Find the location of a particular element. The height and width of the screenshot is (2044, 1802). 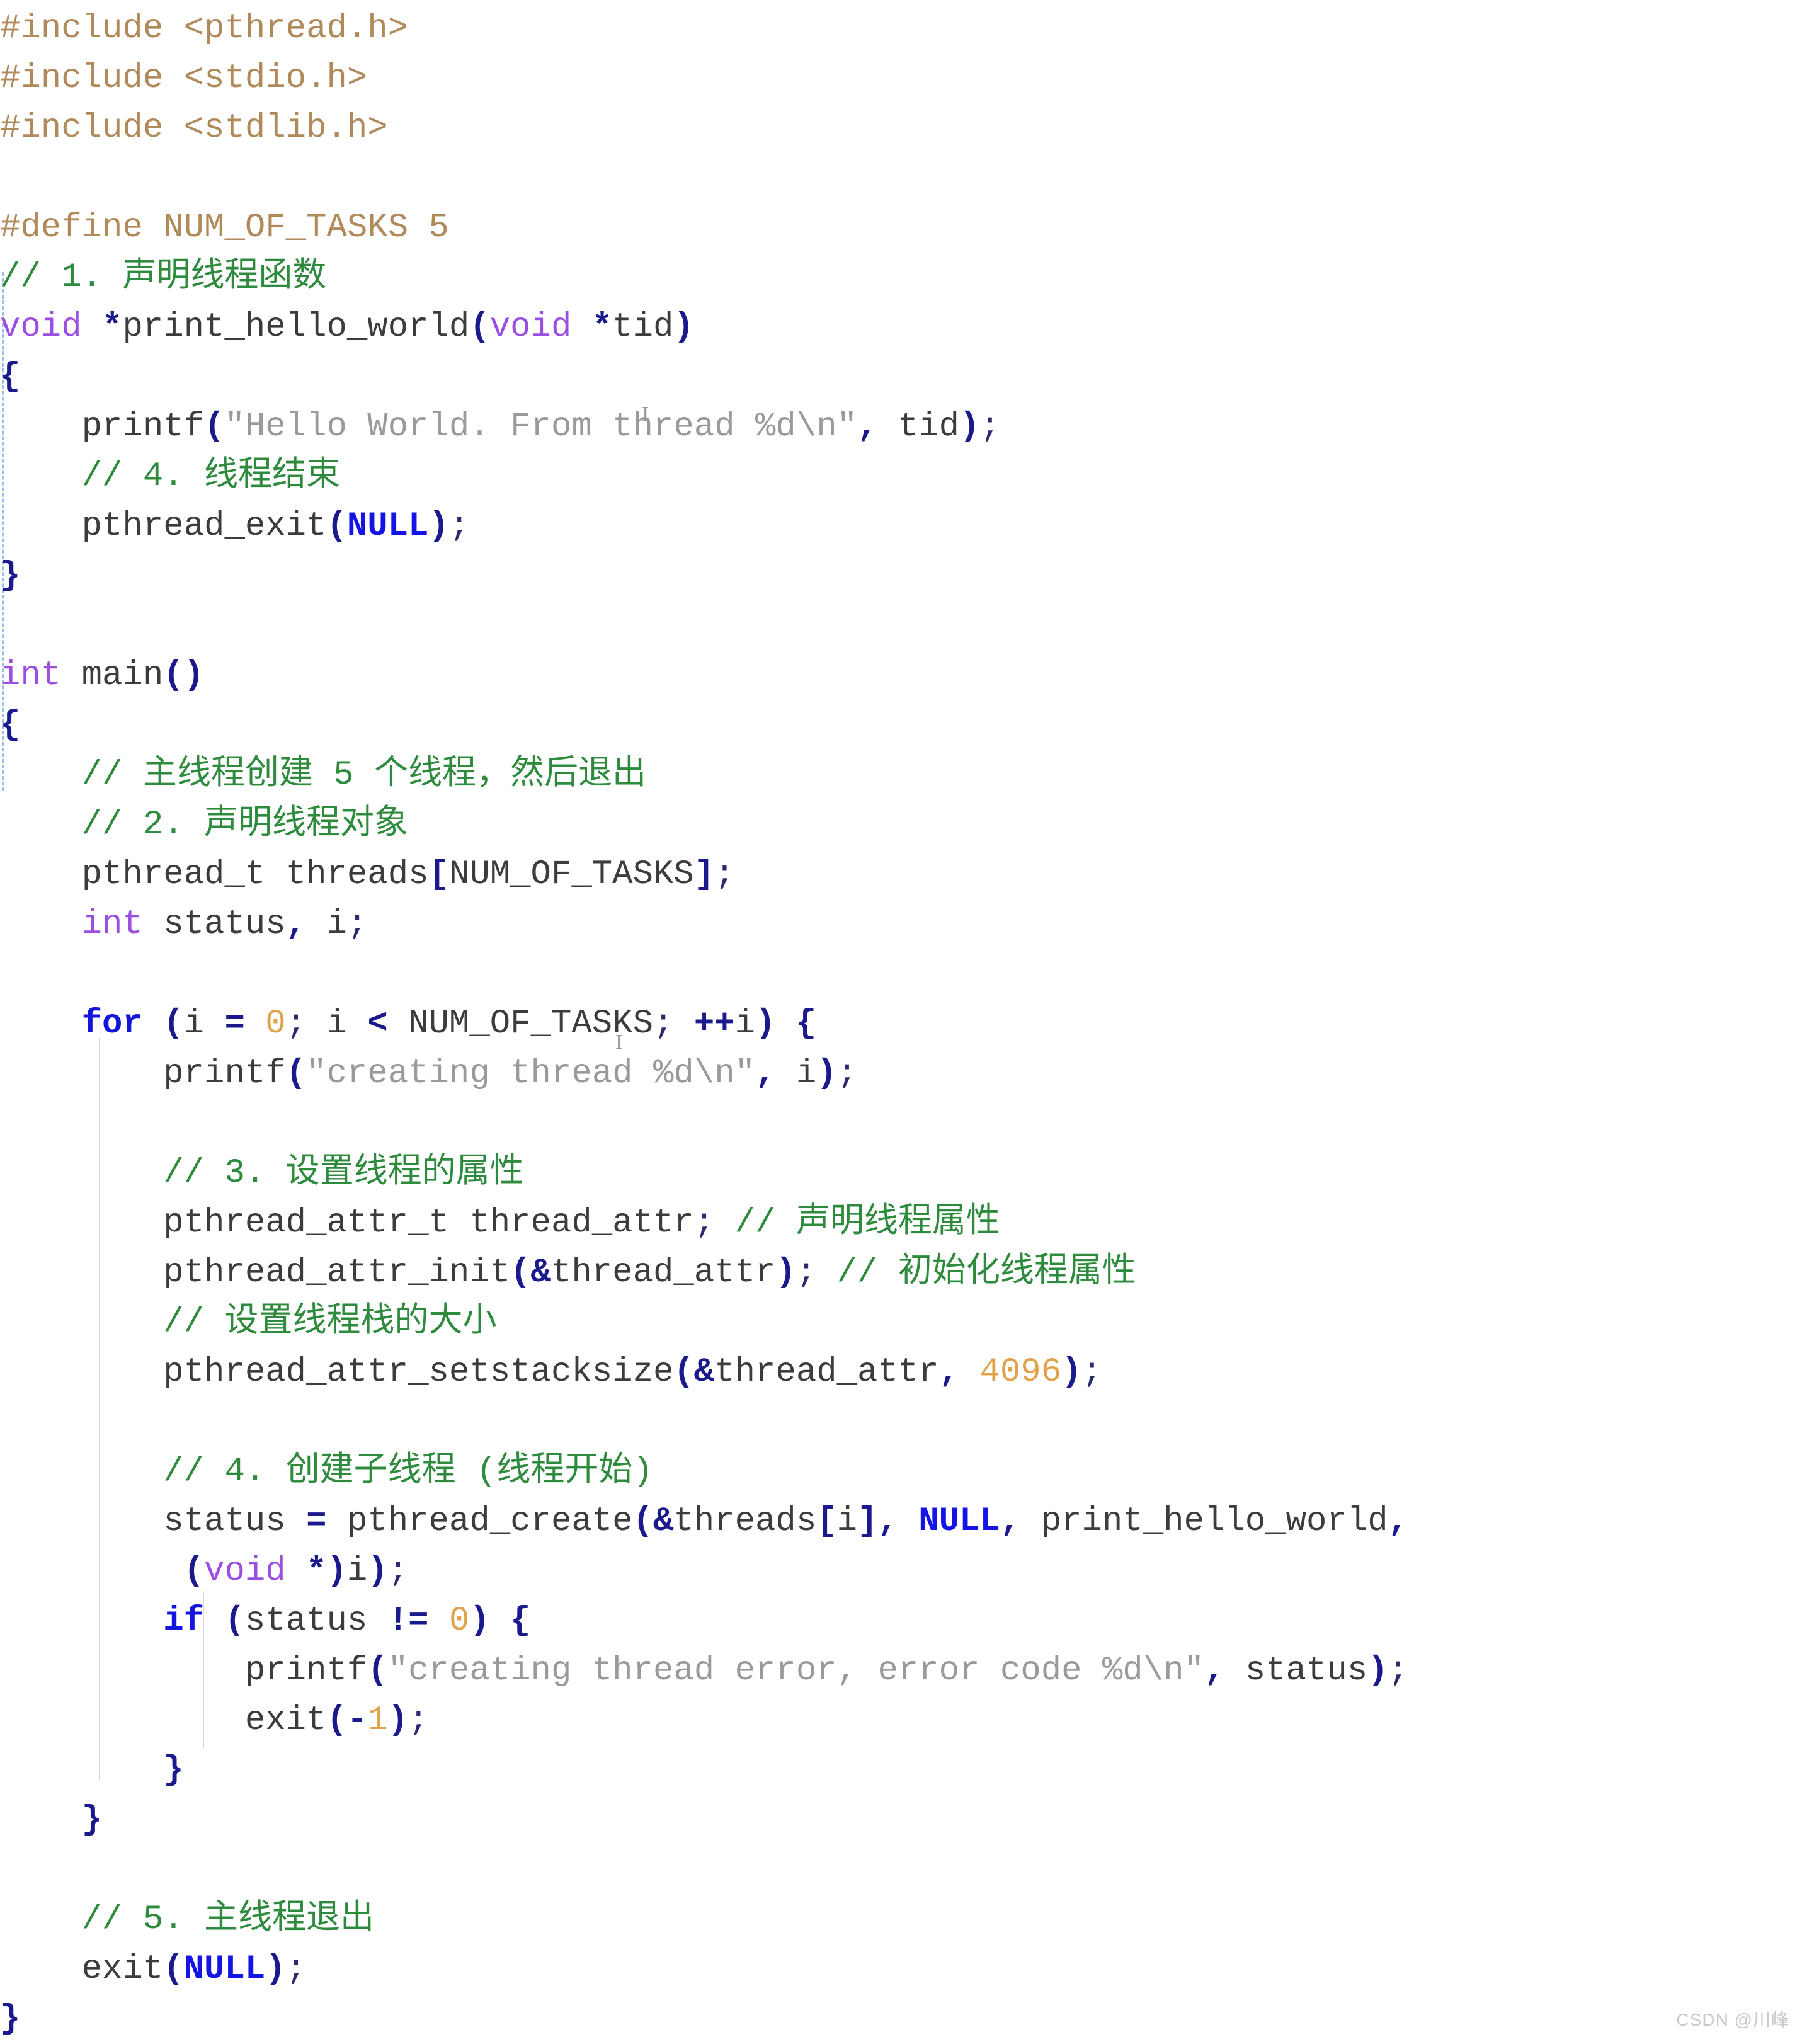

code-line: int main() is located at coordinates (901, 675).